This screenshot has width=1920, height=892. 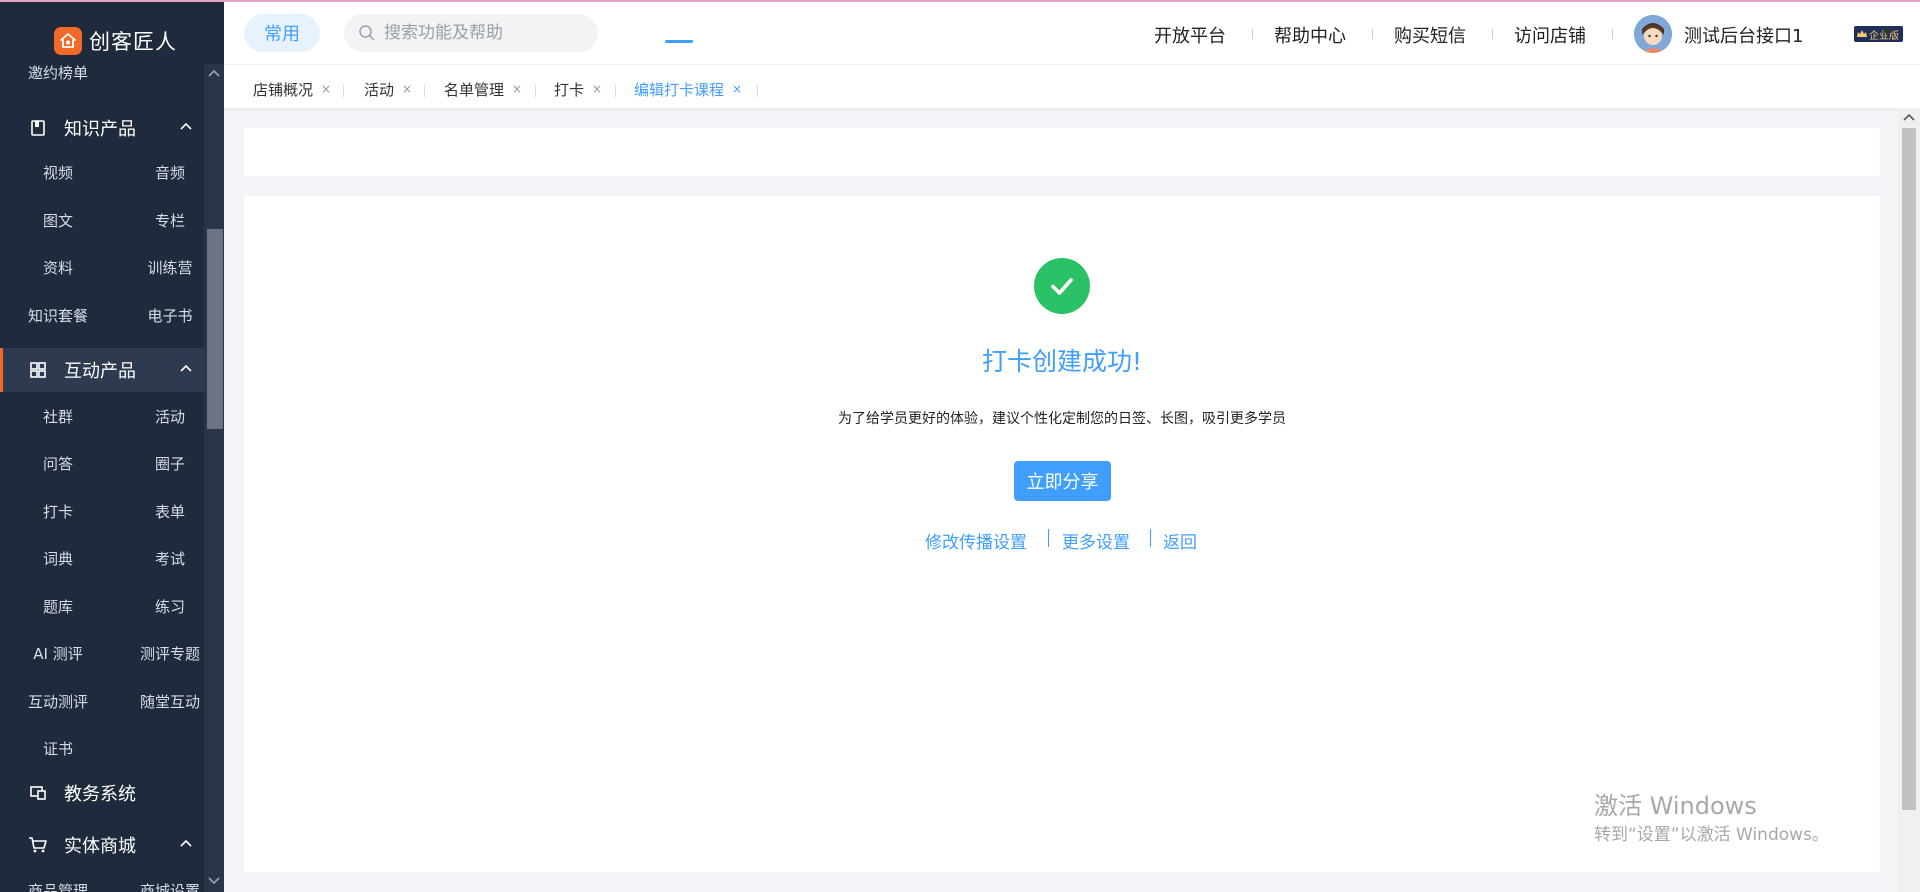 I want to click on sidebar-group-label: 实体商城, so click(x=100, y=846).